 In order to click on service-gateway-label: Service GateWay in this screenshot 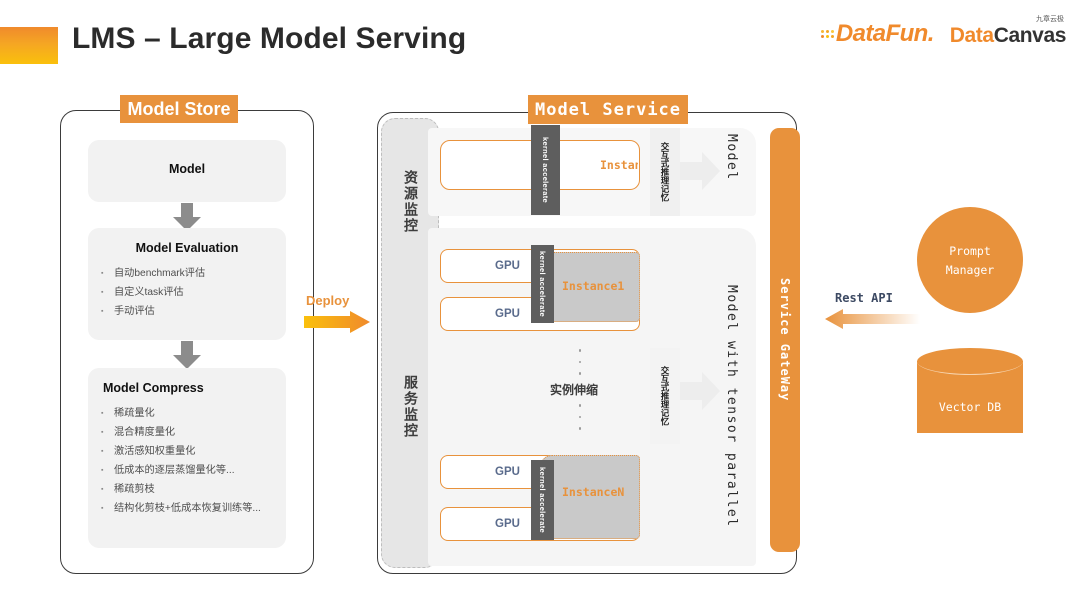, I will do `click(785, 340)`.